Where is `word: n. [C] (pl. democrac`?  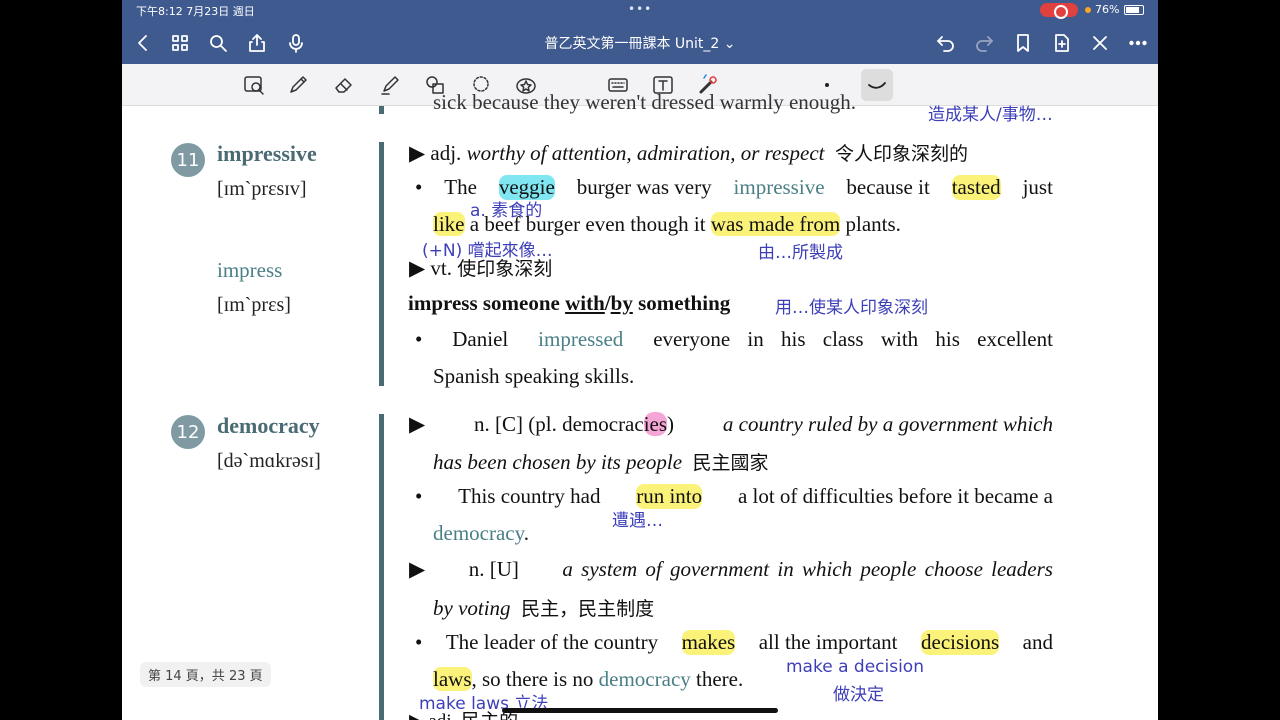
word: n. [C] (pl. democrac is located at coordinates (559, 424).